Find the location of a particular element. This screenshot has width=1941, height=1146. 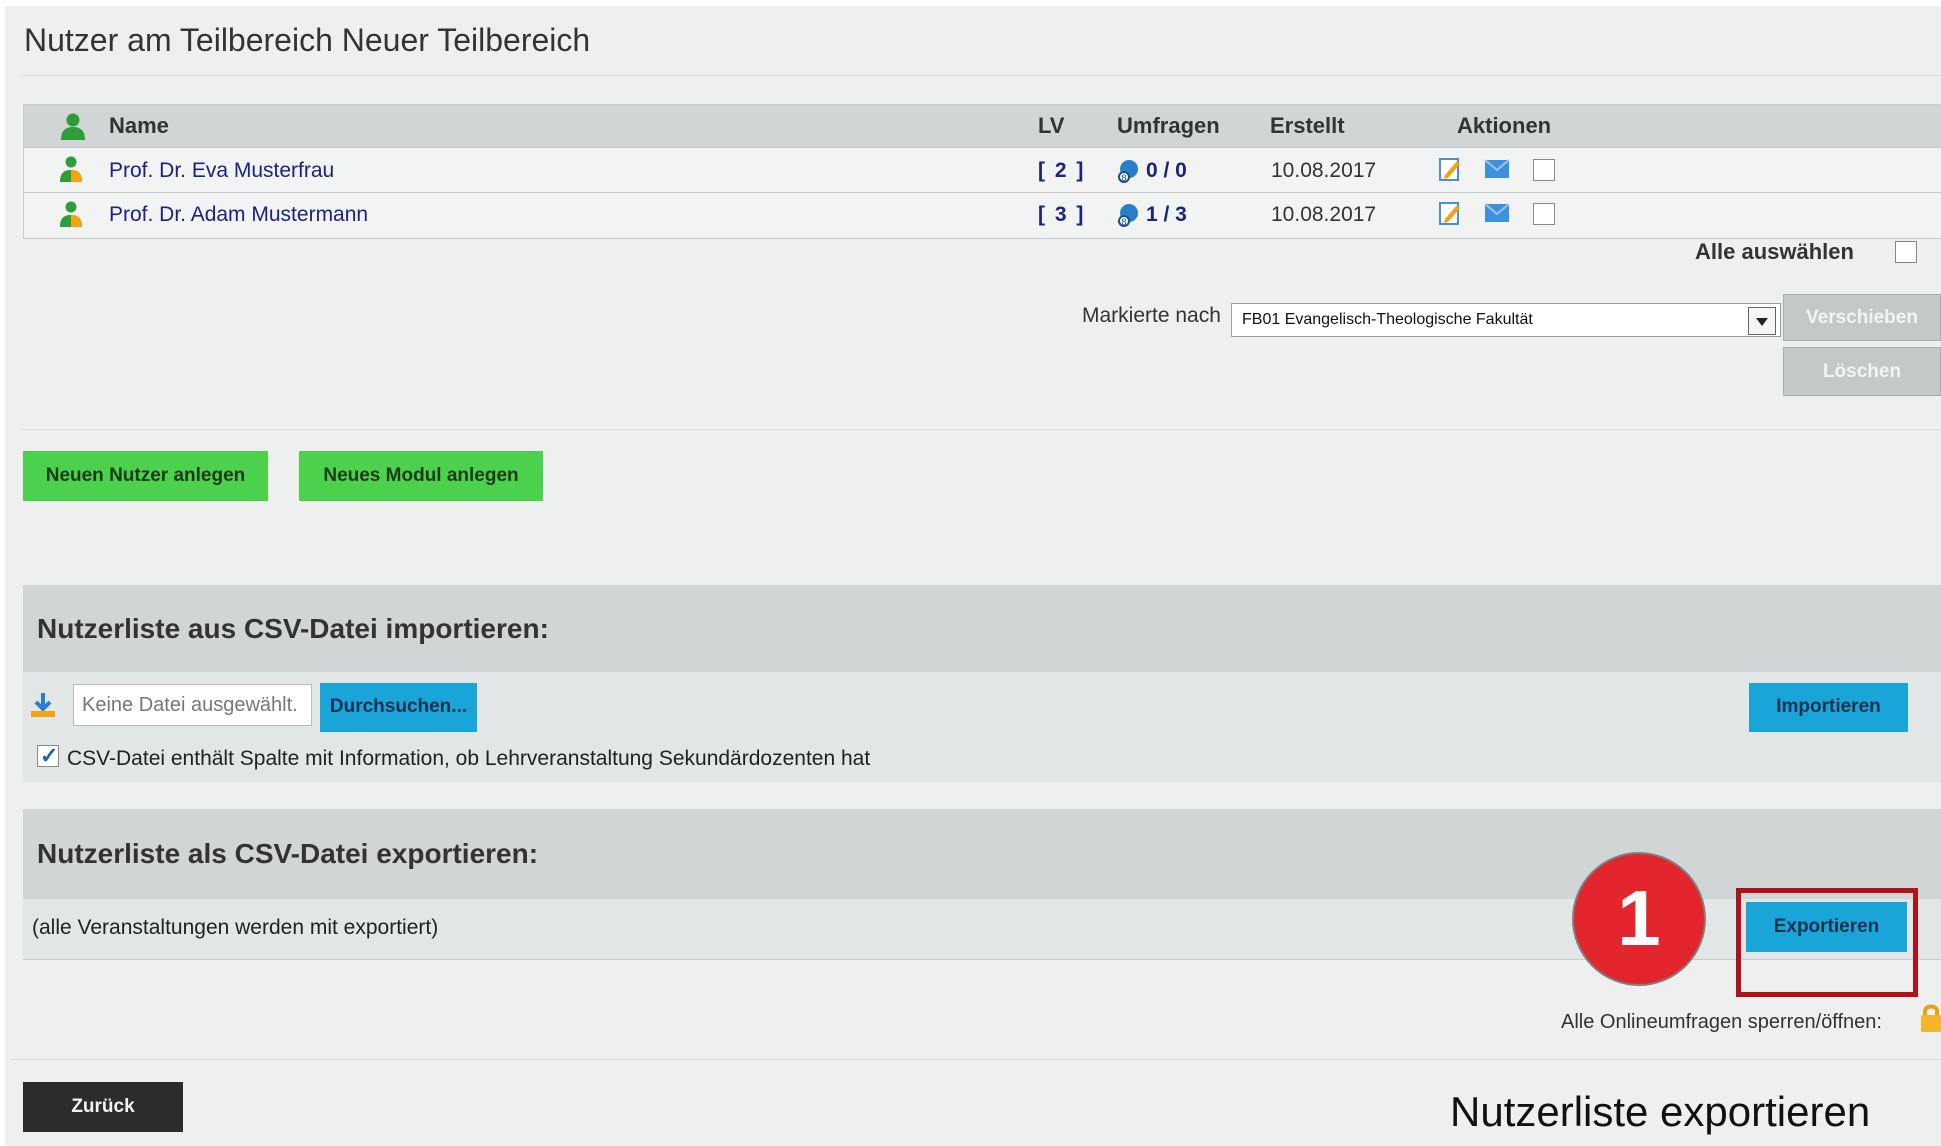

user-name-link: Prof. Dr. Adam Mustermann is located at coordinates (238, 215).